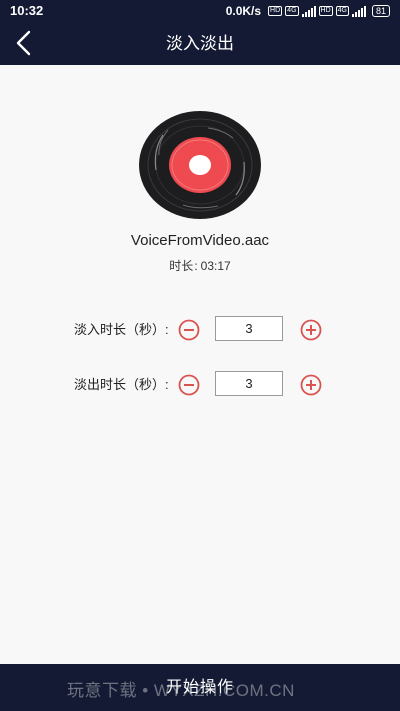 This screenshot has width=400, height=711. I want to click on vinyl-record-icon, so click(200, 165).